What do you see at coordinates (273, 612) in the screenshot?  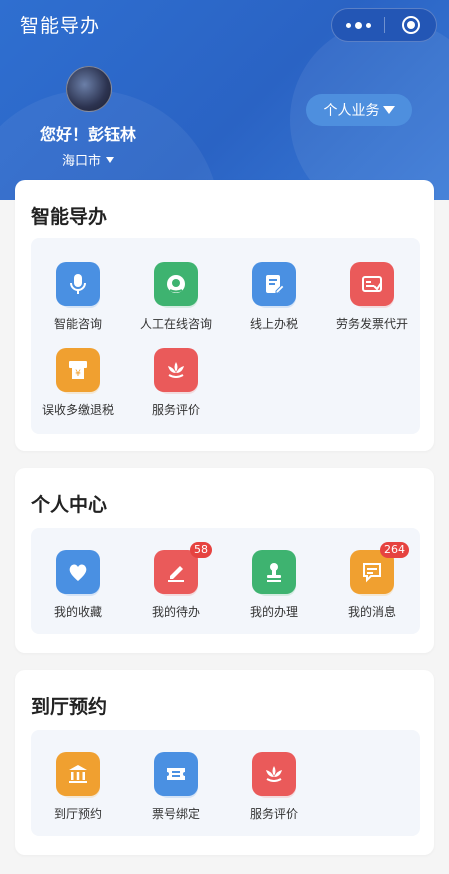 I see `item-label: 我的办理` at bounding box center [273, 612].